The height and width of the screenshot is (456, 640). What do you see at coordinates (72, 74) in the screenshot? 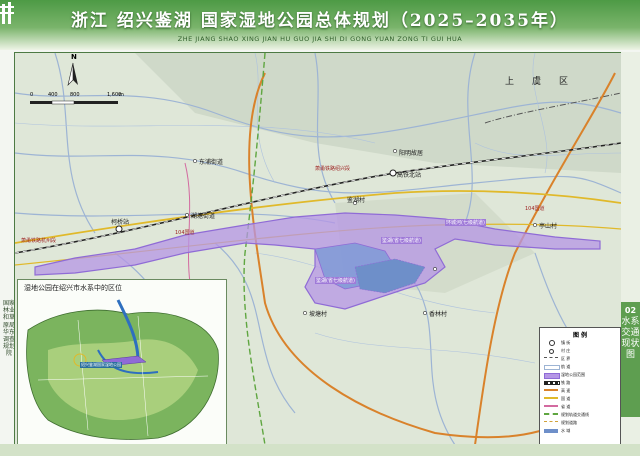
I see `north-arrow-icon` at bounding box center [72, 74].